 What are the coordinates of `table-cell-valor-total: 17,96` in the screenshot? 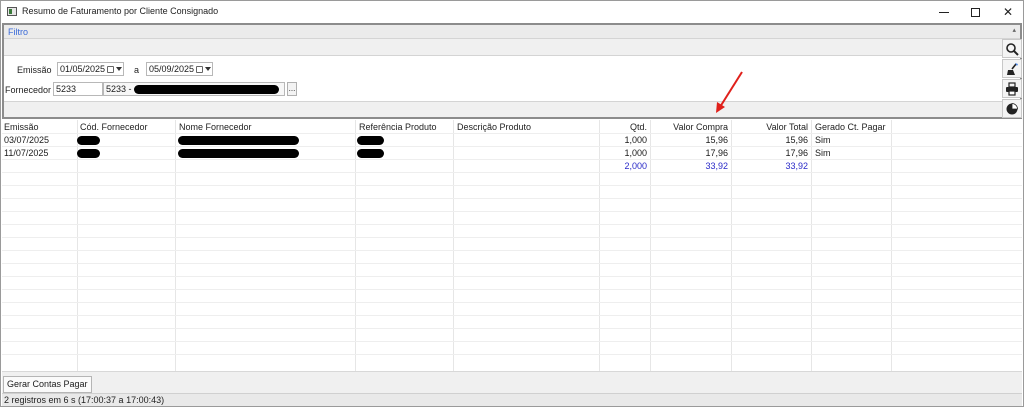 It's located at (770, 153).